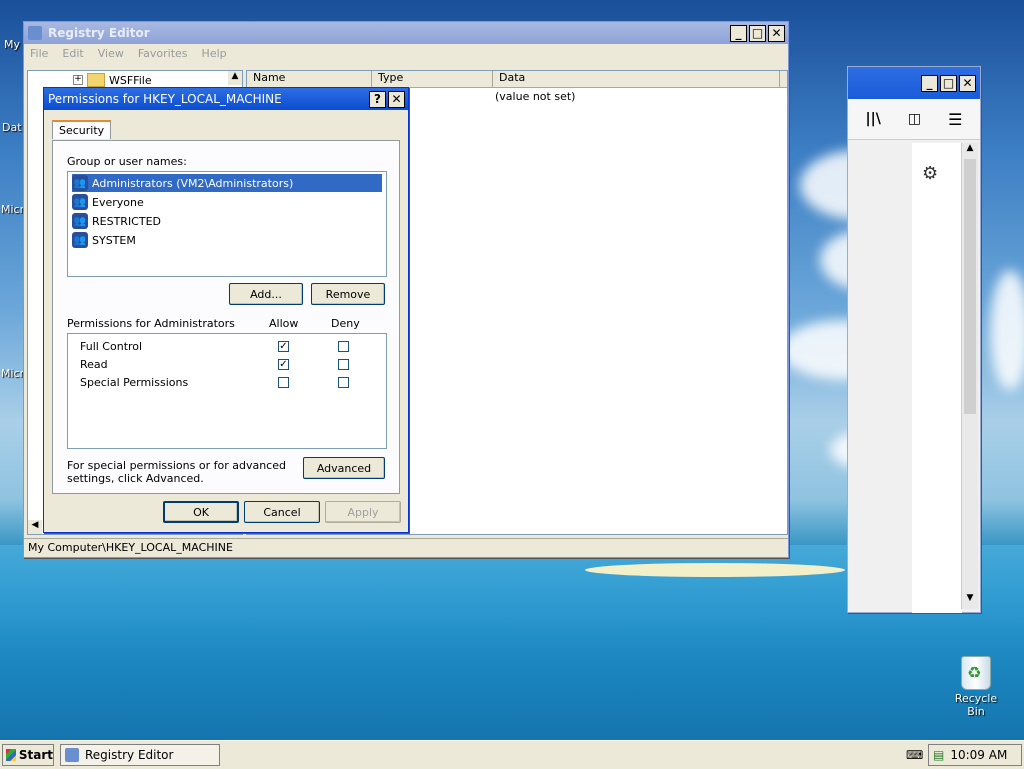  I want to click on user-name: Everyone, so click(118, 202).